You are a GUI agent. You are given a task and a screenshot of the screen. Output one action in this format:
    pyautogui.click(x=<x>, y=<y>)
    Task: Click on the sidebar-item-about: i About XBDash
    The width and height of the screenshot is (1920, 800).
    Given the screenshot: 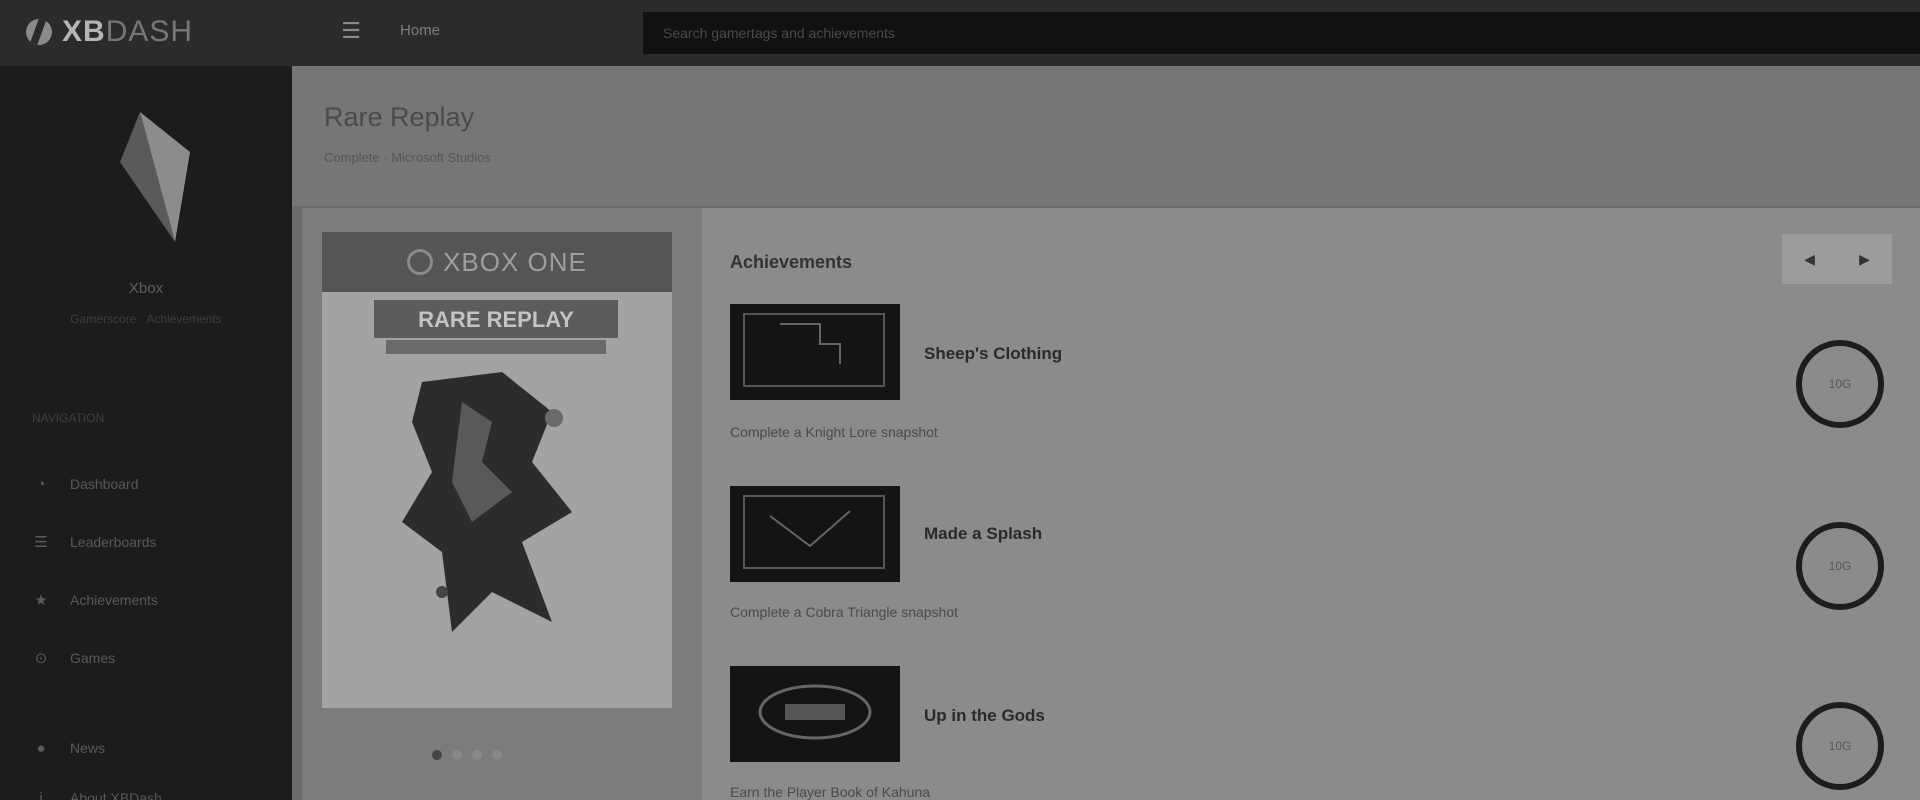 What is the action you would take?
    pyautogui.click(x=150, y=789)
    